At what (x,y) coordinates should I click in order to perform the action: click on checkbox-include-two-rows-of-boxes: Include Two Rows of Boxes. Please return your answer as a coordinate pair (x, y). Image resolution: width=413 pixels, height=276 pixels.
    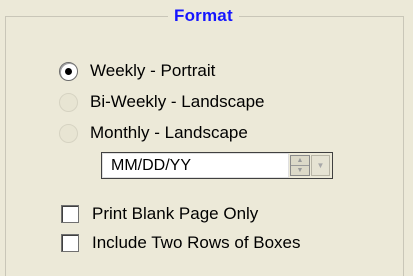
    Looking at the image, I should click on (181, 243).